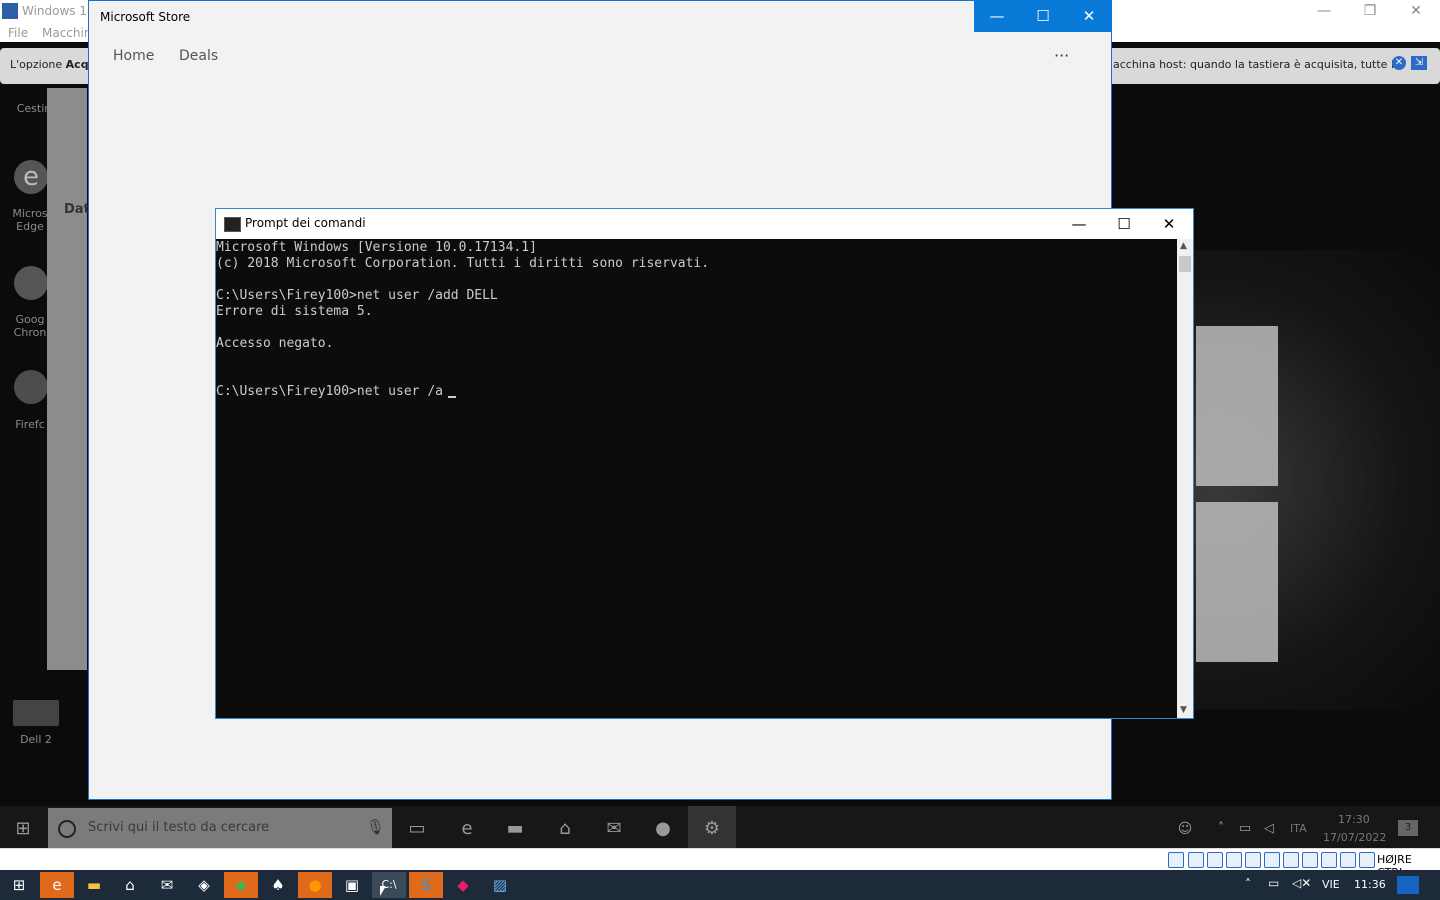 This screenshot has height=900, width=1440. What do you see at coordinates (1291, 860) in the screenshot?
I see `display-icon` at bounding box center [1291, 860].